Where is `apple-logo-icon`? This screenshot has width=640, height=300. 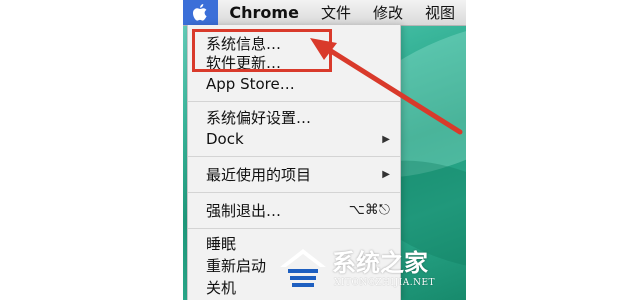 apple-logo-icon is located at coordinates (200, 12).